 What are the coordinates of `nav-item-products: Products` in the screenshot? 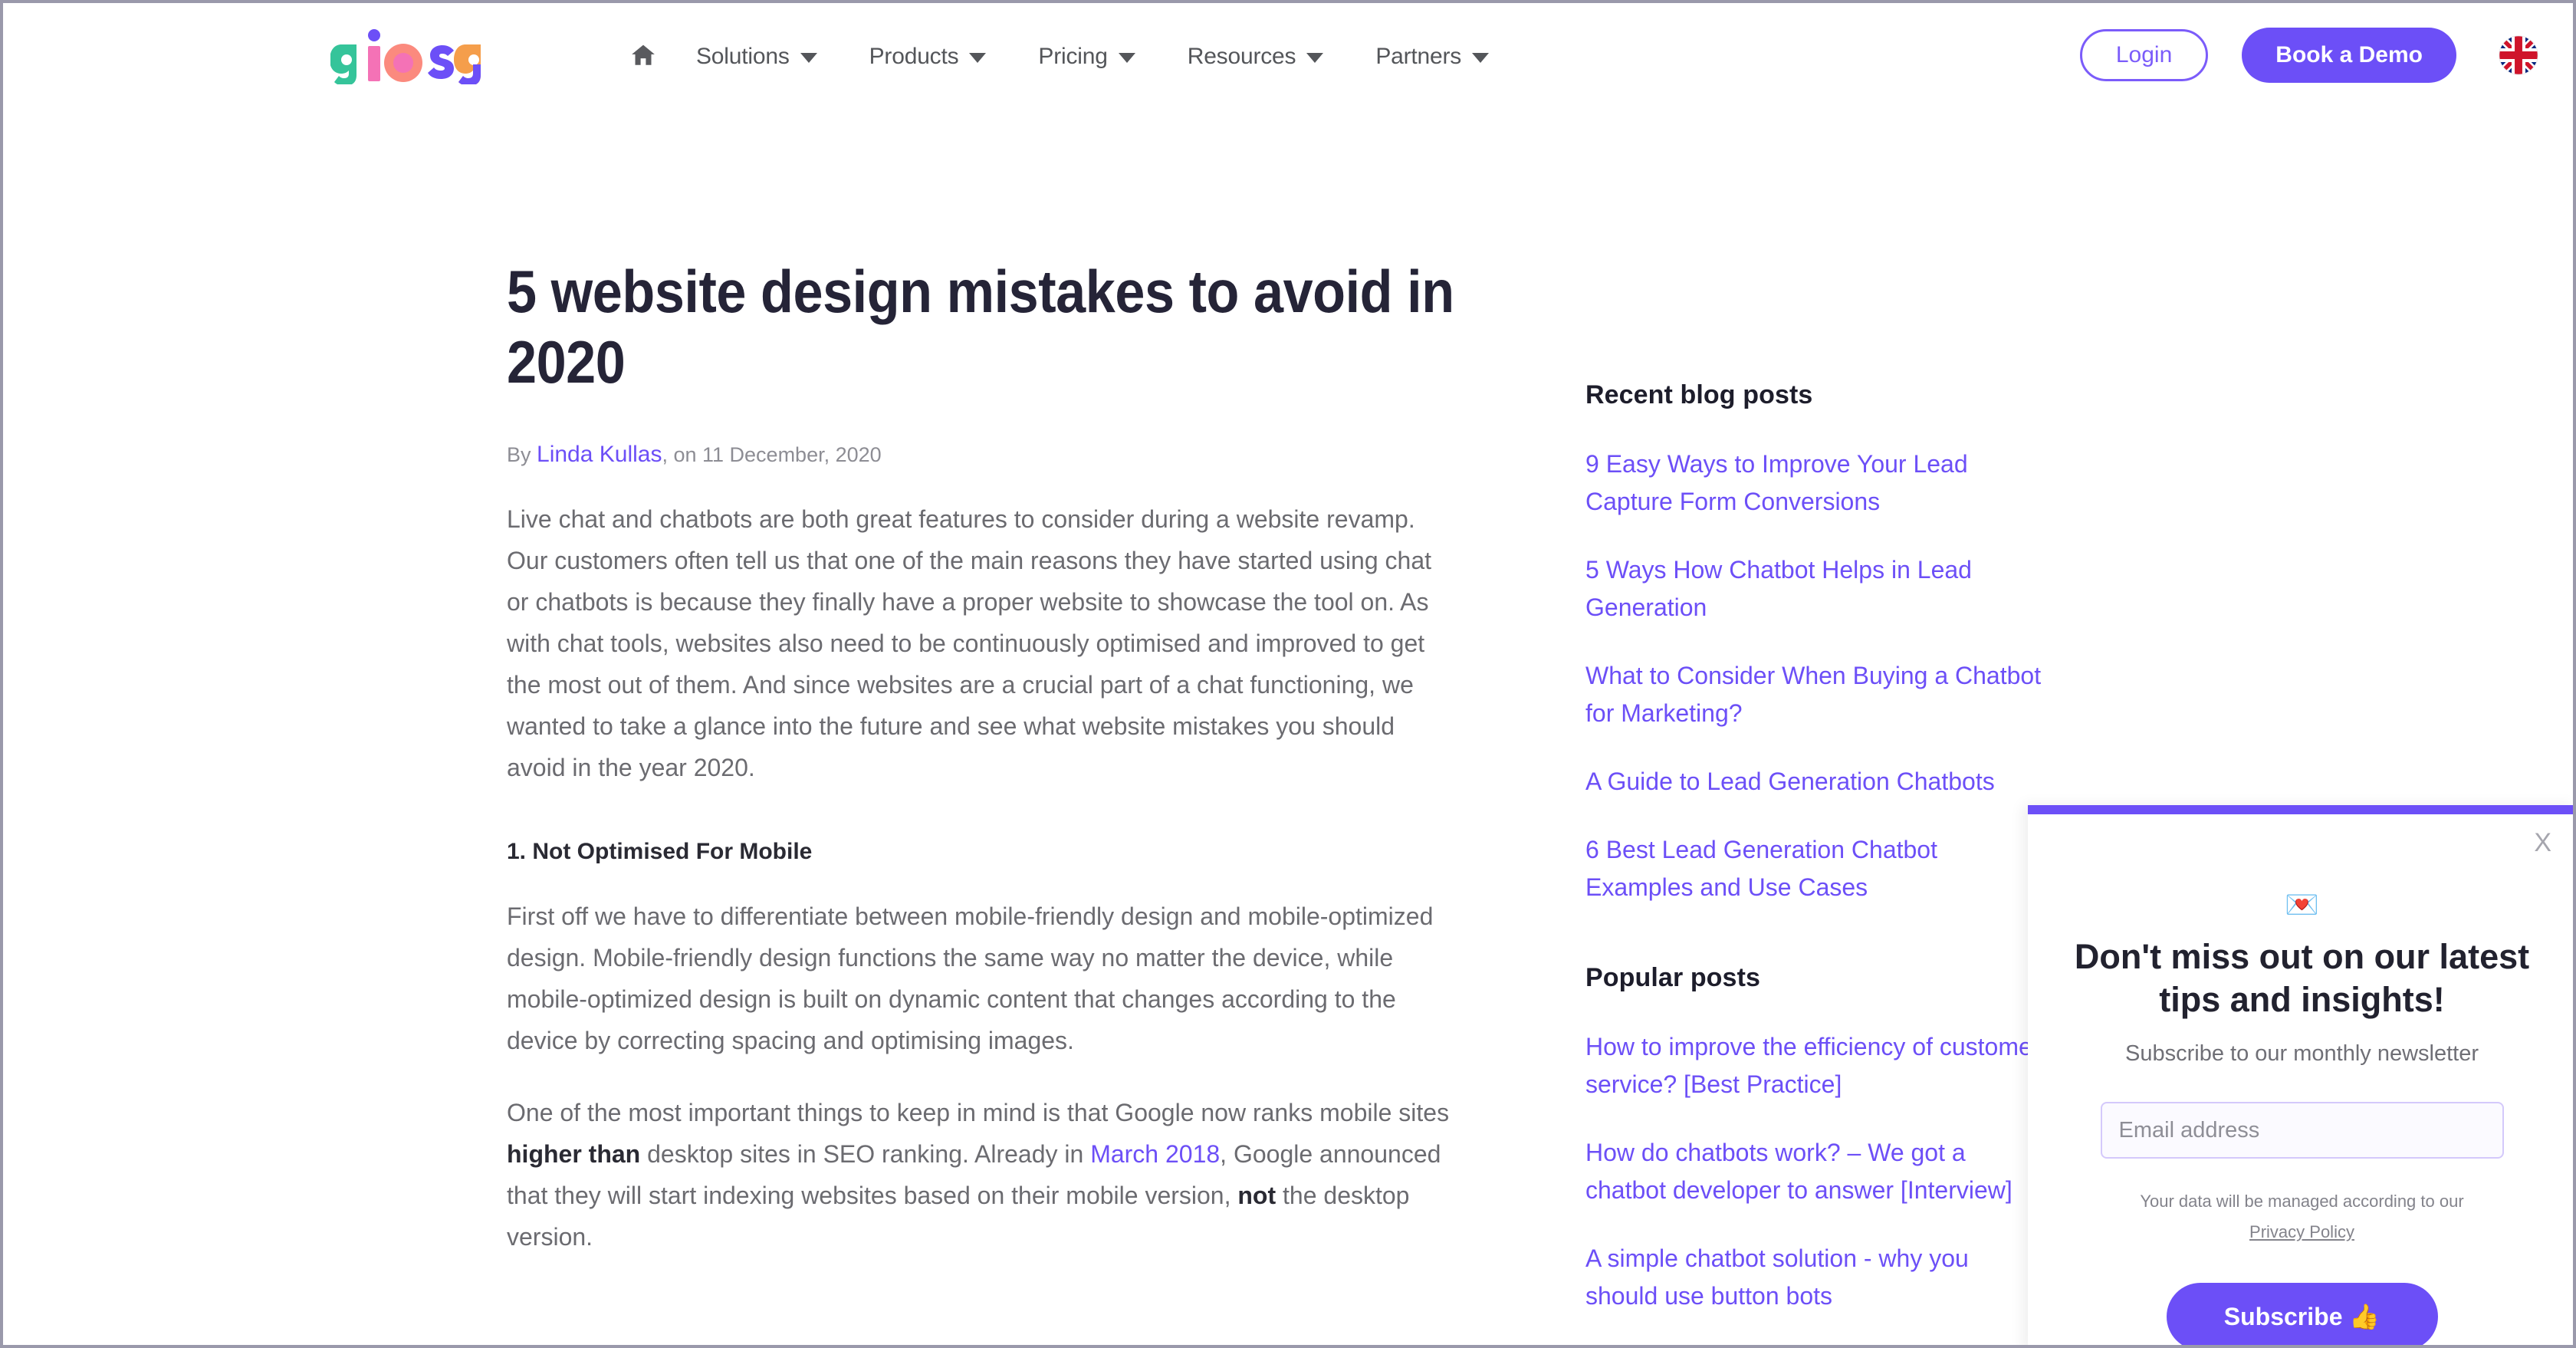 It's located at (928, 57).